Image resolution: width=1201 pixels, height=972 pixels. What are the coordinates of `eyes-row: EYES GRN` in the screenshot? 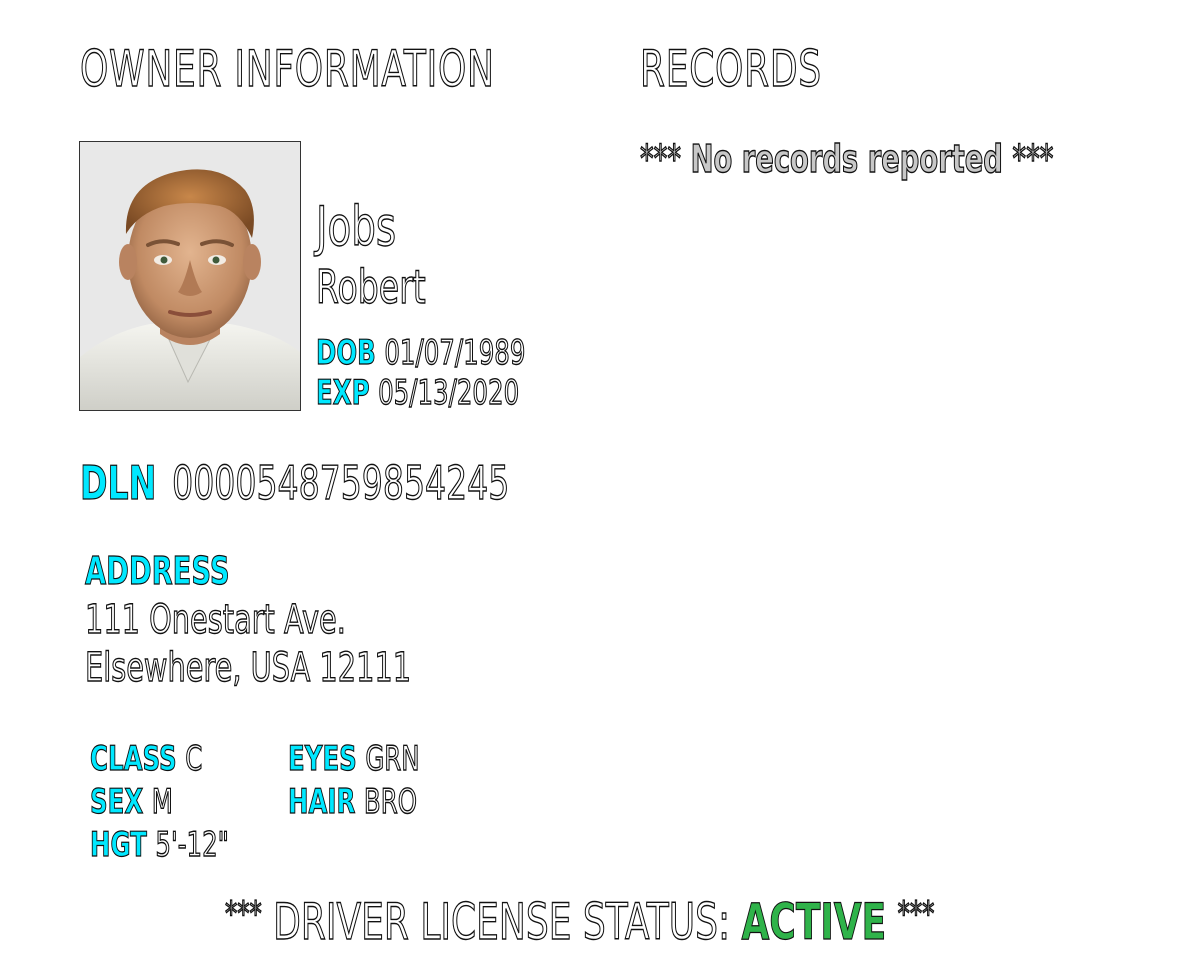 It's located at (354, 759).